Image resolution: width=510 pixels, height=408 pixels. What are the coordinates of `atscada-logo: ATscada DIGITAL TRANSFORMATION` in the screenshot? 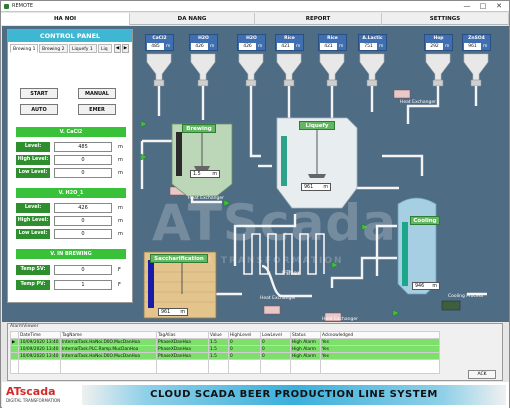 It's located at (36, 395).